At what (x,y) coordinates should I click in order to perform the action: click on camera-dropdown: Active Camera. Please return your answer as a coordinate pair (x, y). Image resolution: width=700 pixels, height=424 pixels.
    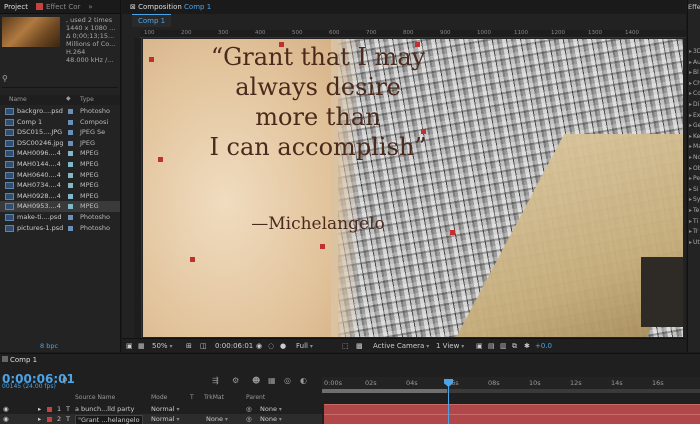
    Looking at the image, I should click on (401, 346).